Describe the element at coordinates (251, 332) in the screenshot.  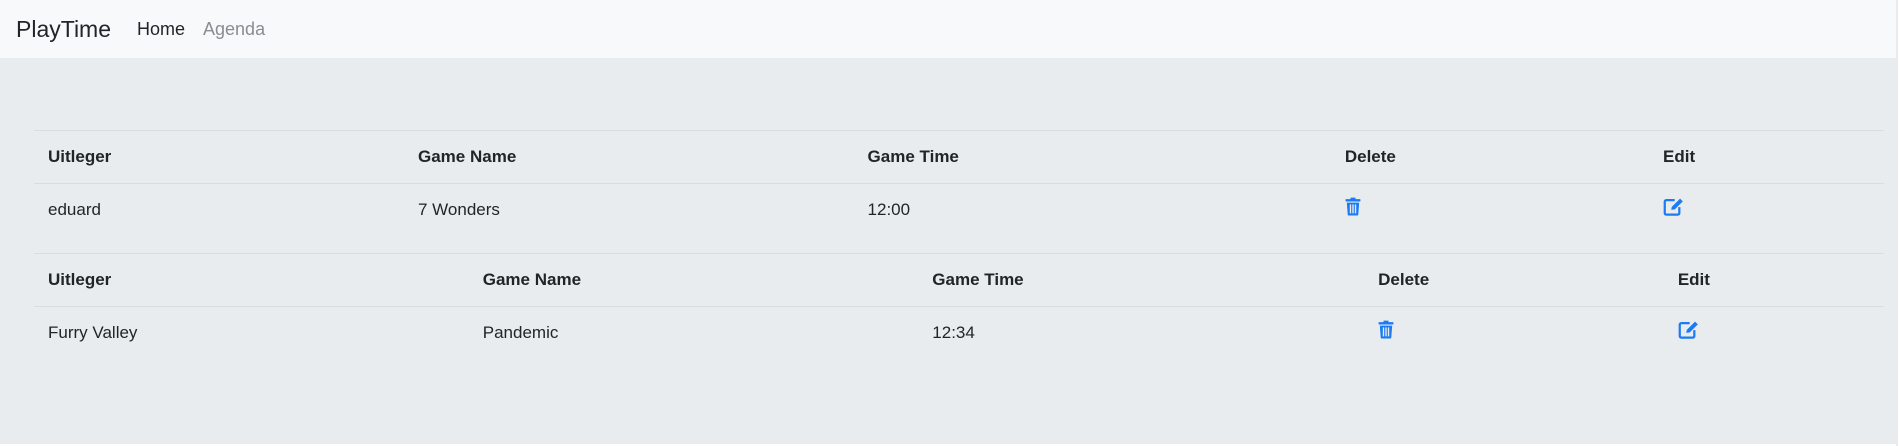
I see `cell-uitleger: Furry Valley` at that location.